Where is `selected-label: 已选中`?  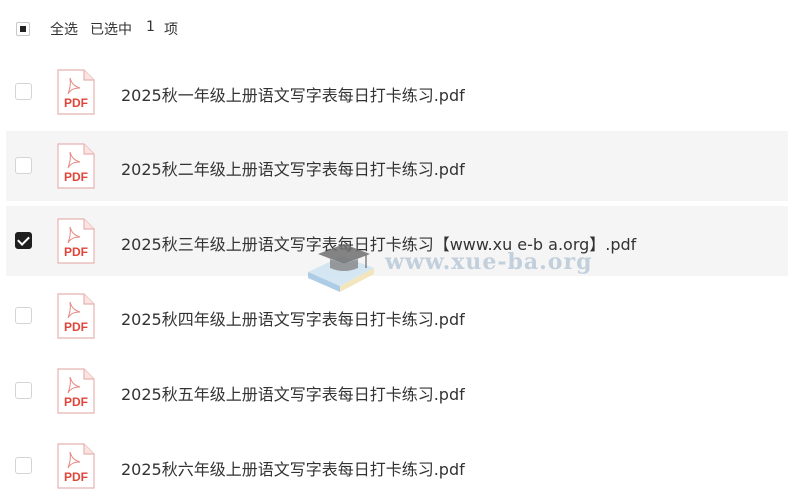
selected-label: 已选中 is located at coordinates (111, 30).